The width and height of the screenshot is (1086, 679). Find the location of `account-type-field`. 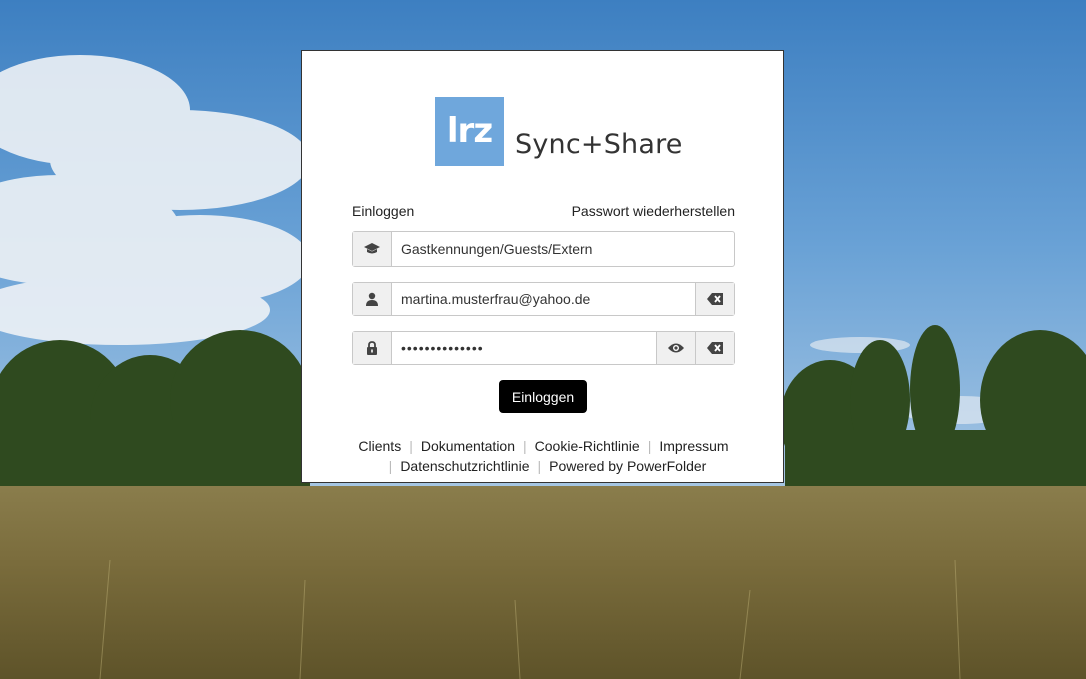

account-type-field is located at coordinates (543, 249).